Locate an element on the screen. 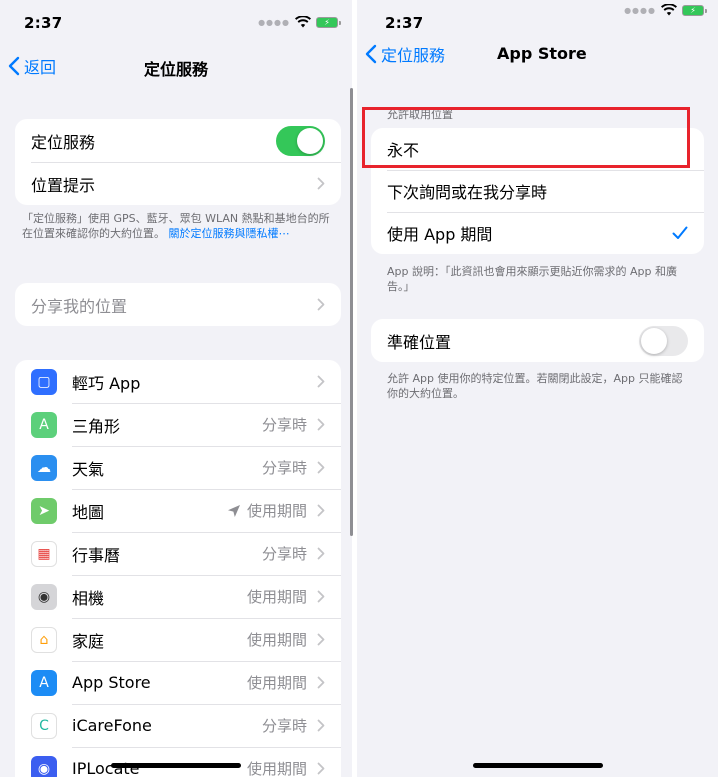 The height and width of the screenshot is (777, 718). checkmark-icon is located at coordinates (680, 232).